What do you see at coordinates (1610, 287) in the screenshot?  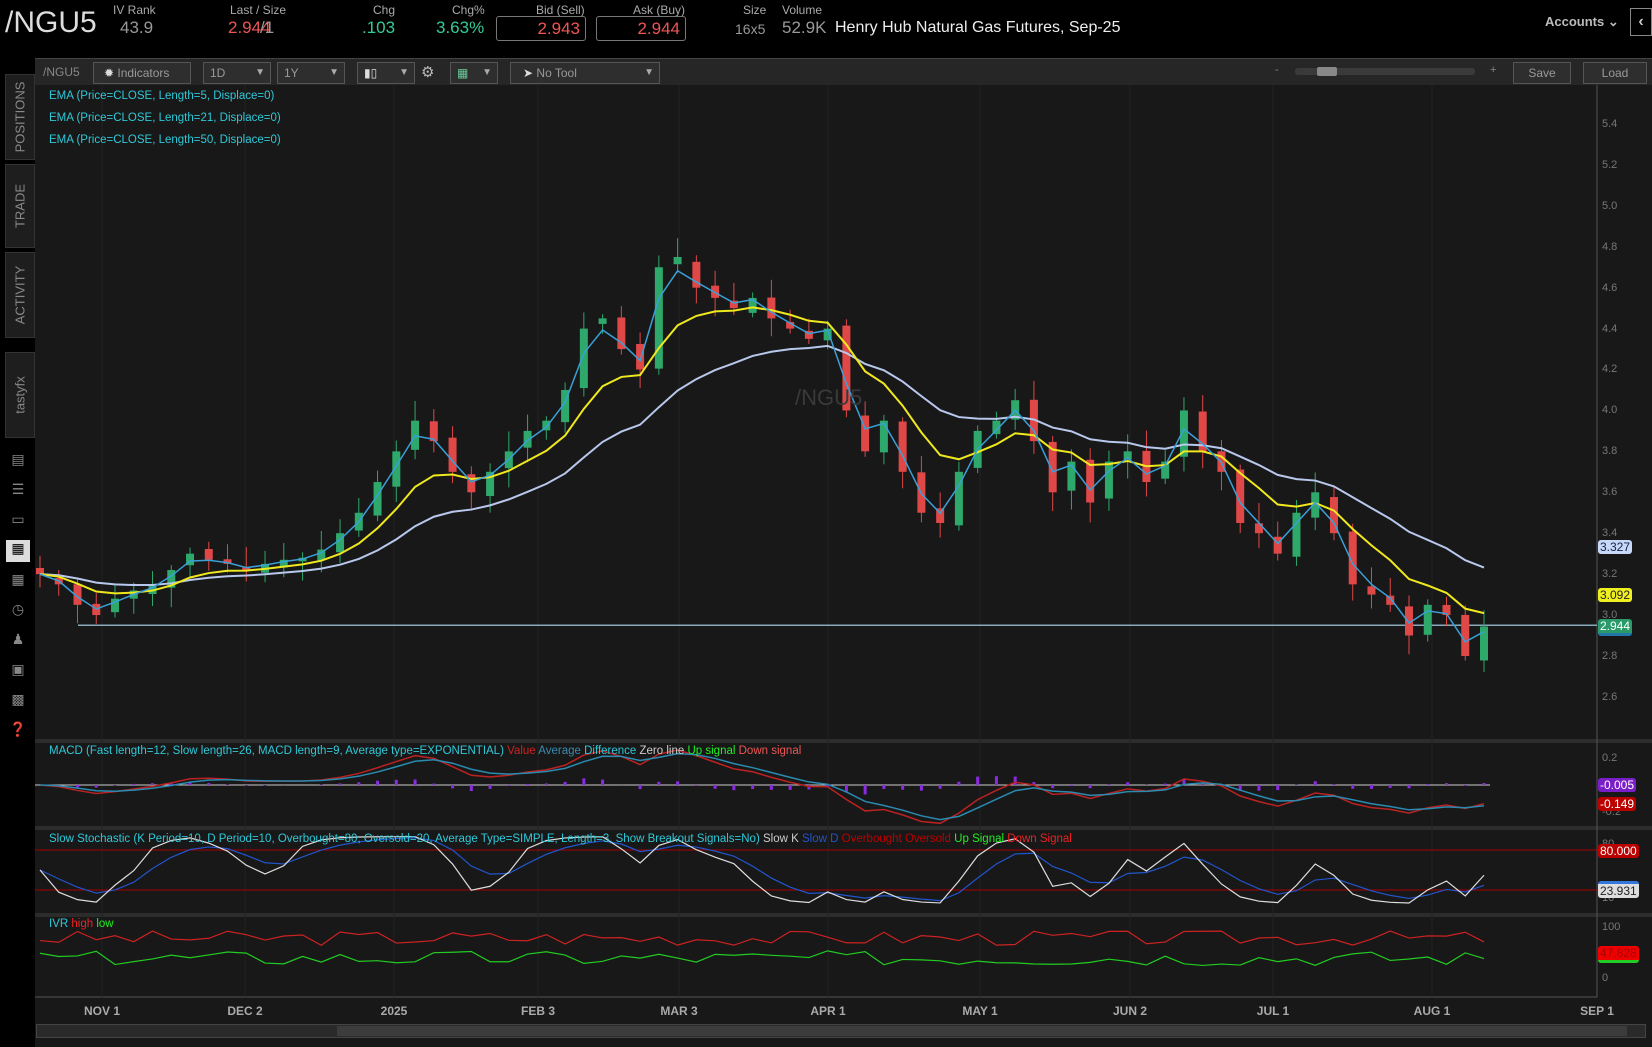 I see `price-tick: 4.6` at bounding box center [1610, 287].